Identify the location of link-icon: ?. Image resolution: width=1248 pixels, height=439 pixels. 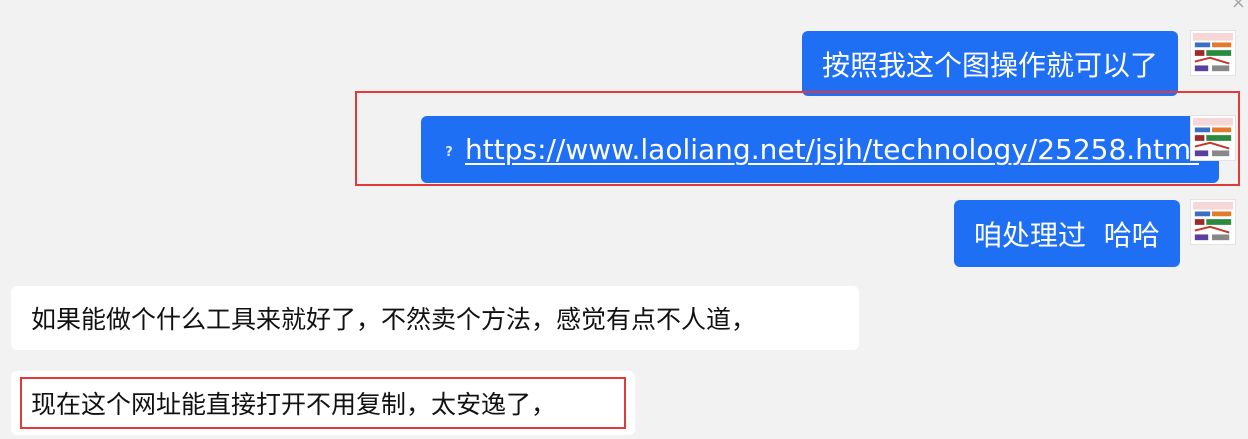
(449, 152).